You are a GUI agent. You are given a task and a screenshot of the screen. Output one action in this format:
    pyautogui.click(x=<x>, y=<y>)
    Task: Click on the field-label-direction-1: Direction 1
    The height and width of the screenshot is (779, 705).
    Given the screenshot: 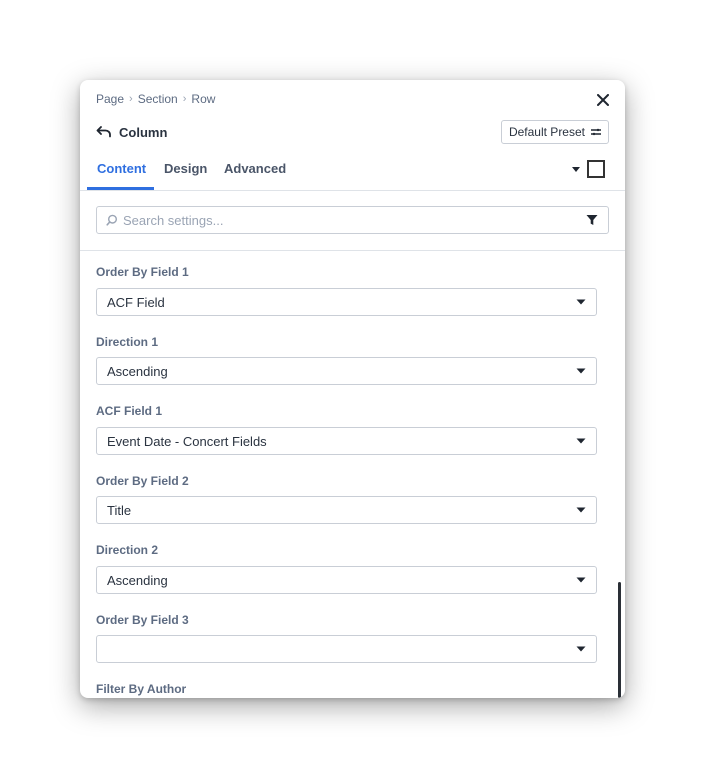 What is the action you would take?
    pyautogui.click(x=127, y=342)
    